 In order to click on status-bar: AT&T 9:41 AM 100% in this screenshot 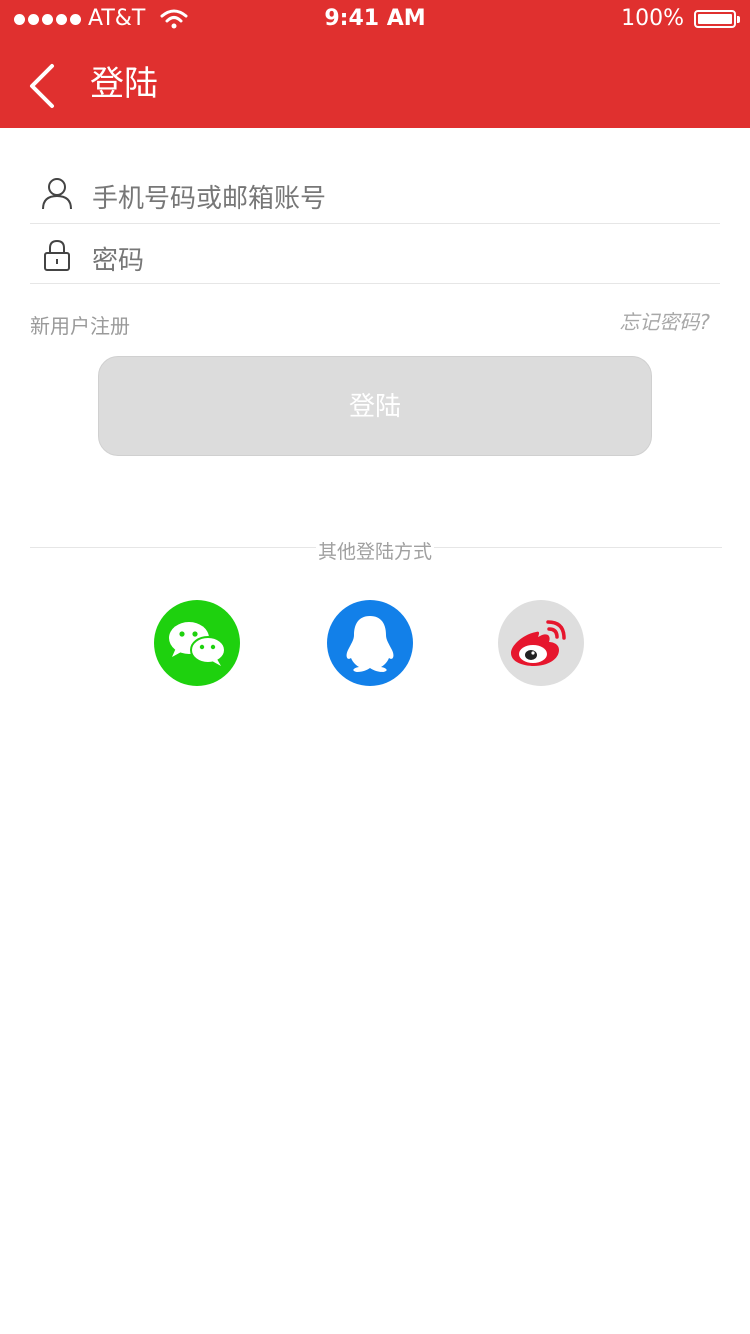, I will do `click(375, 20)`.